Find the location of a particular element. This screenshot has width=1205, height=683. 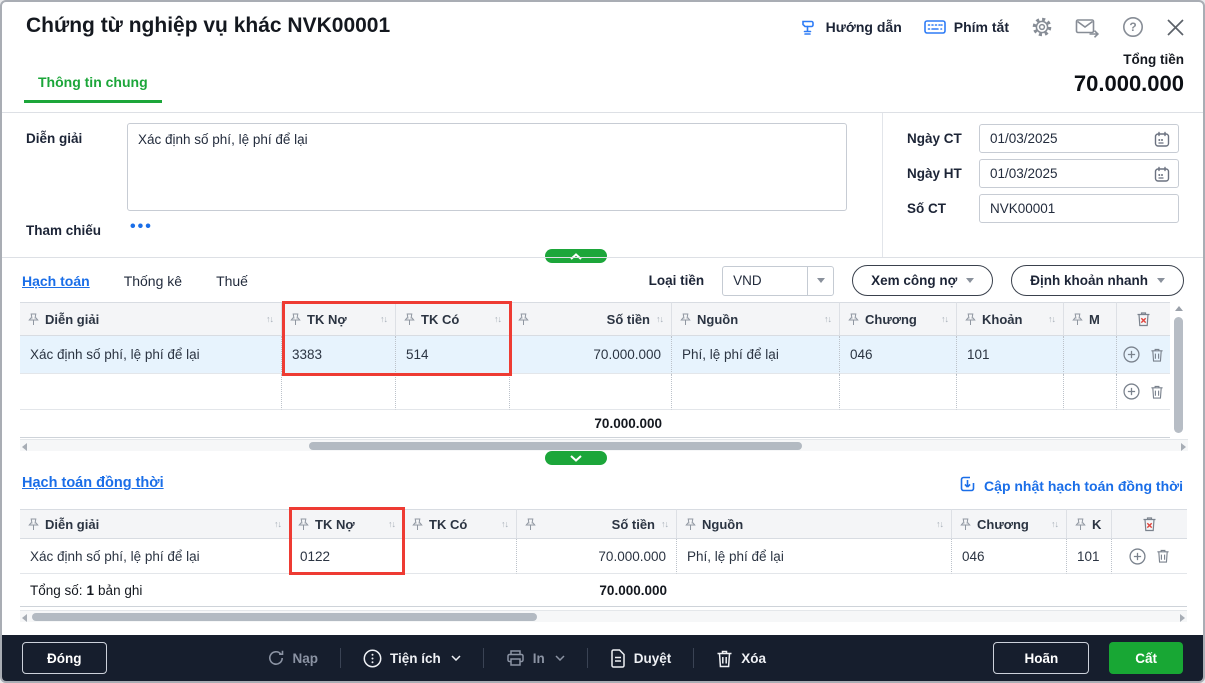

cell-tk-co is located at coordinates (460, 556).